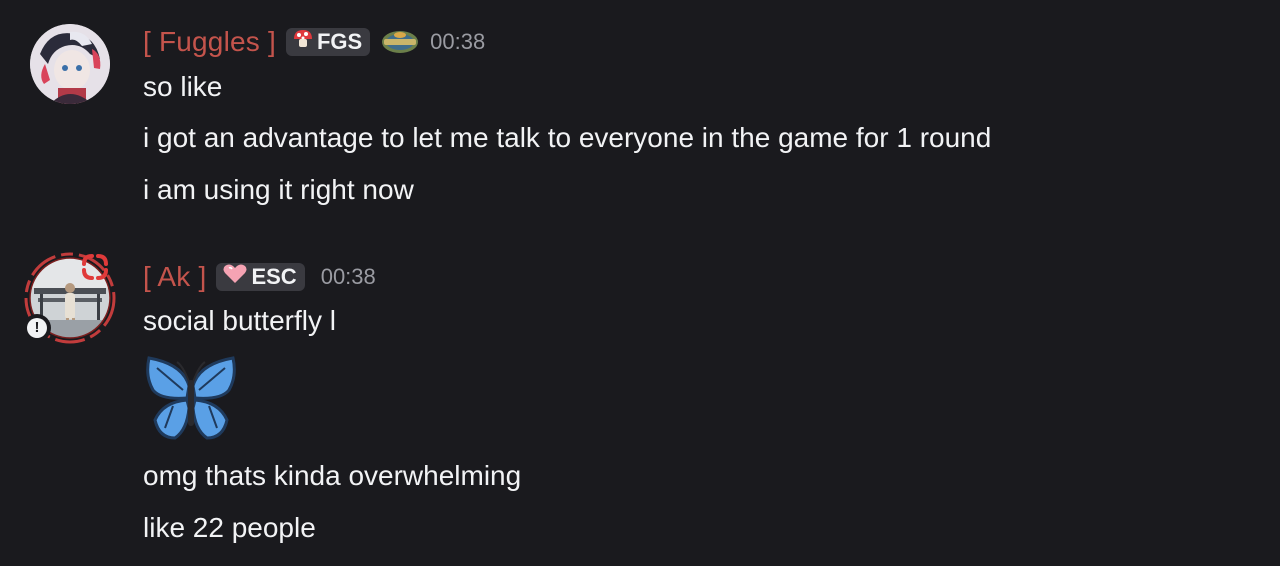  Describe the element at coordinates (303, 42) in the screenshot. I see `mushroom-icon` at that location.